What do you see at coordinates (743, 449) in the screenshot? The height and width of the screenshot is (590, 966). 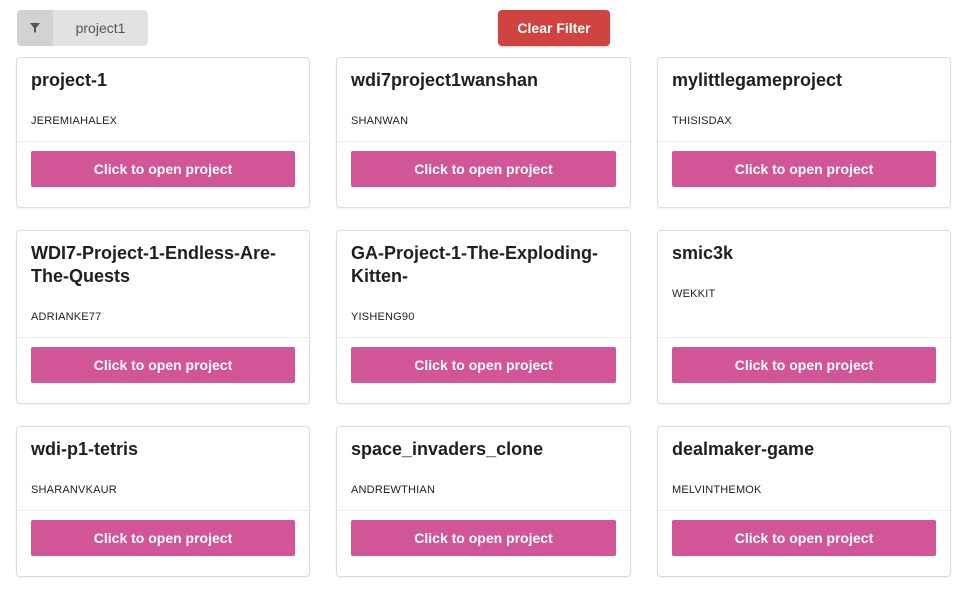 I see `project-title: dealmaker-game` at bounding box center [743, 449].